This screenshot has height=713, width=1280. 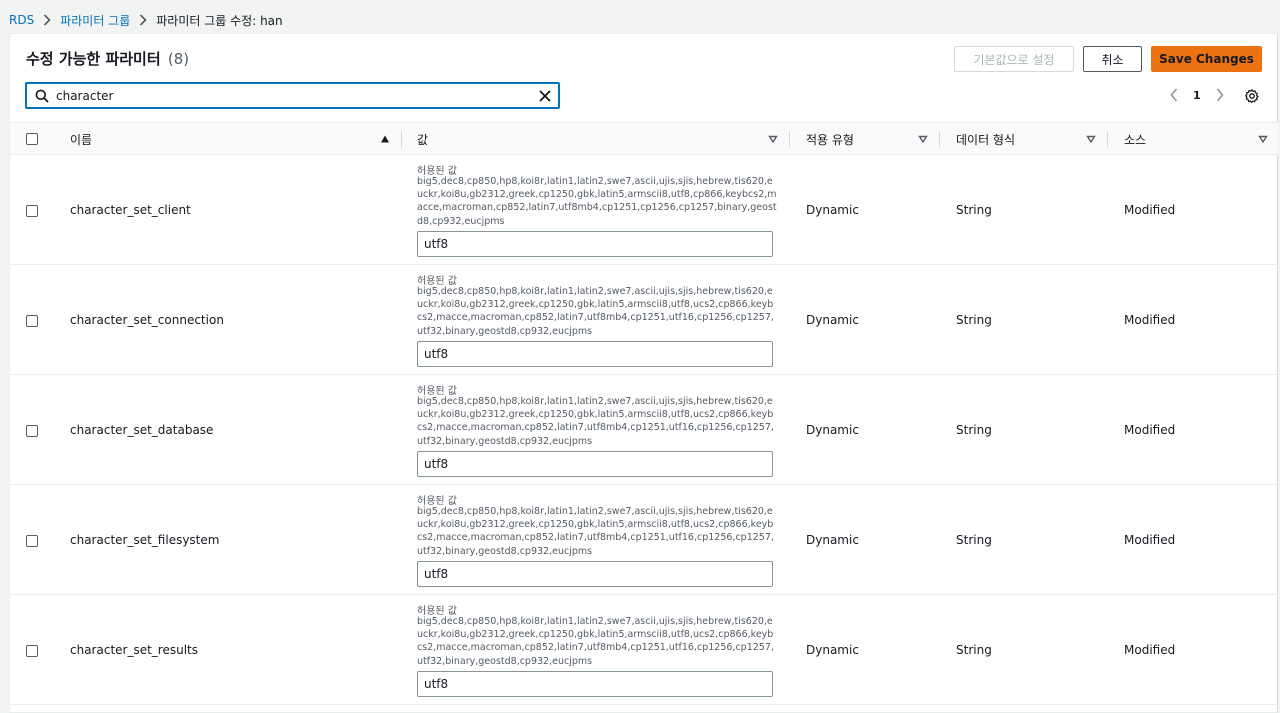 What do you see at coordinates (32, 139) in the screenshot?
I see `select-all-checkbox` at bounding box center [32, 139].